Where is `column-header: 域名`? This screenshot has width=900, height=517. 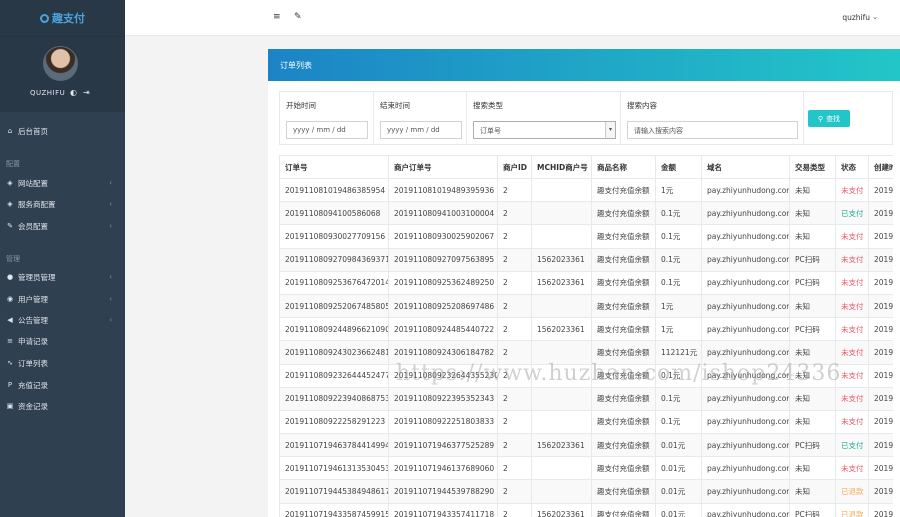 column-header: 域名 is located at coordinates (745, 167).